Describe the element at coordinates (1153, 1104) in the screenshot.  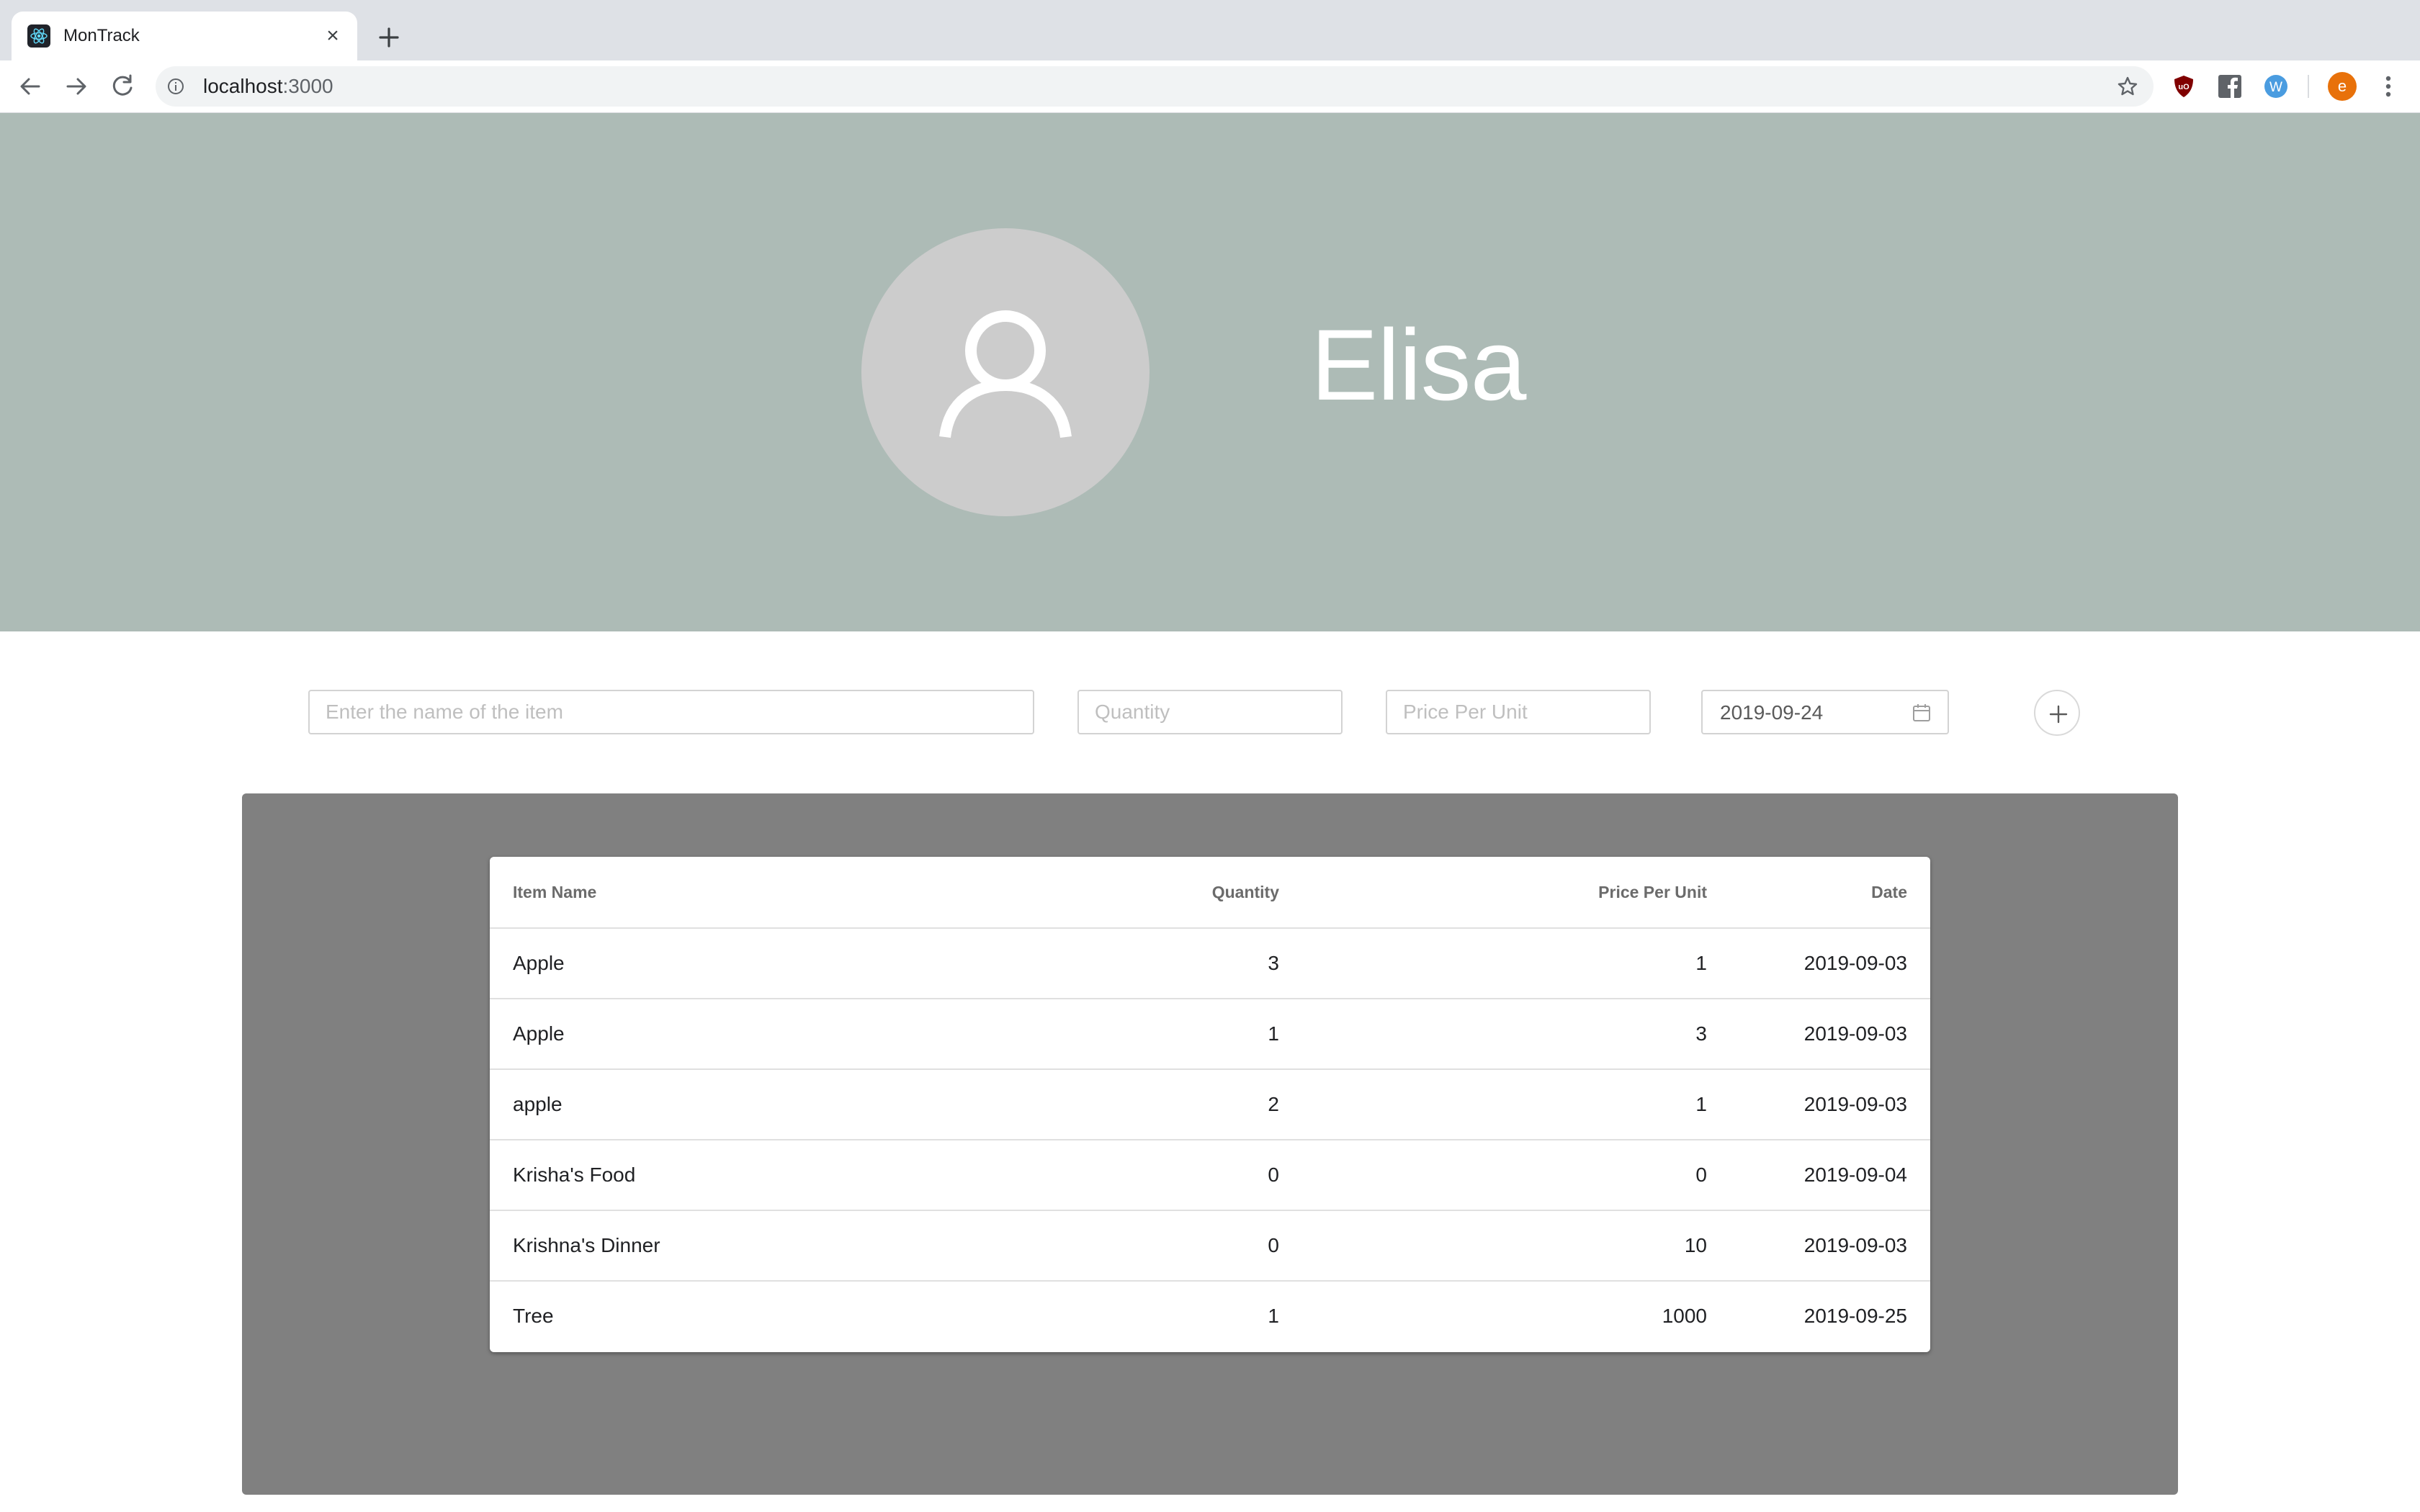
I see `cell-quantity: 2` at that location.